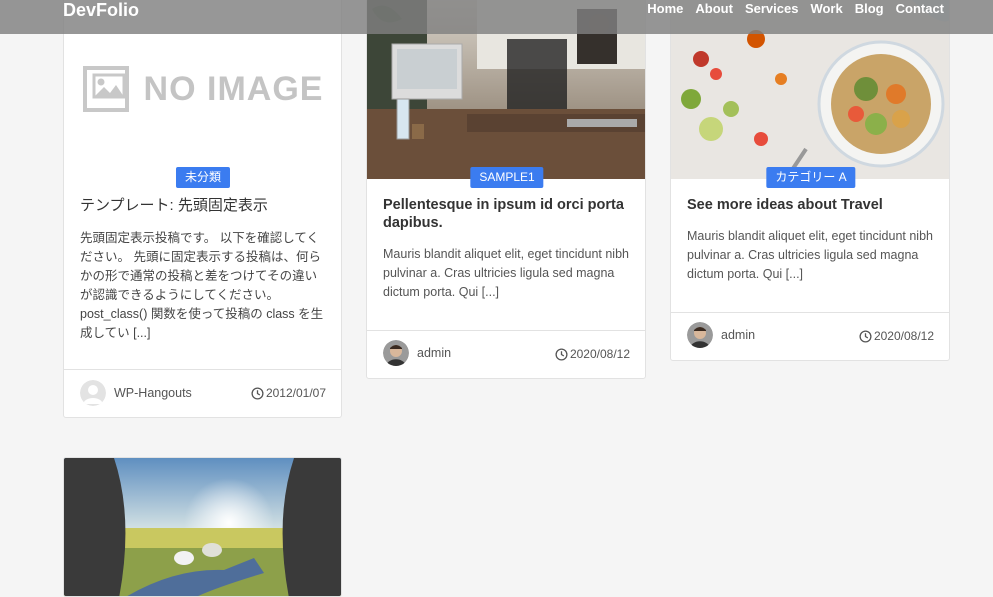 Image resolution: width=993 pixels, height=597 pixels. Describe the element at coordinates (101, 10) in the screenshot. I see `brand-logo: DevFolio` at that location.